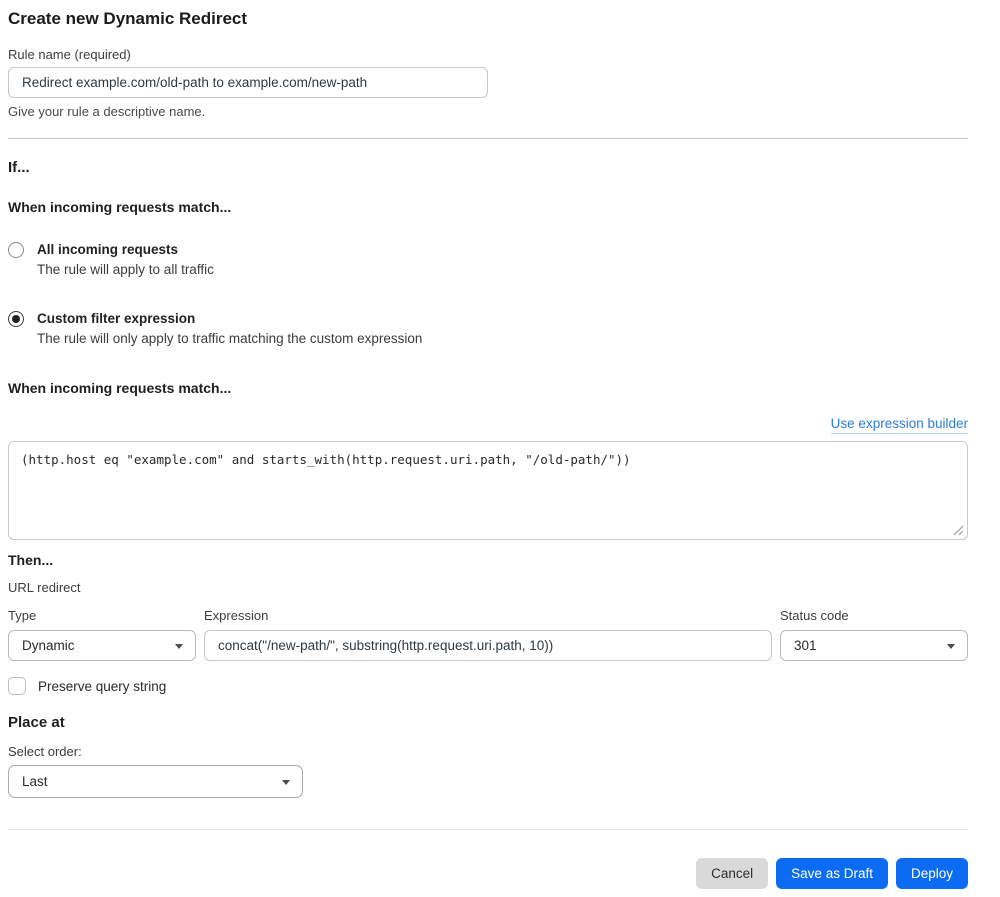 This screenshot has height=897, width=1000. I want to click on save-as-draft-button: Save as Draft, so click(832, 873).